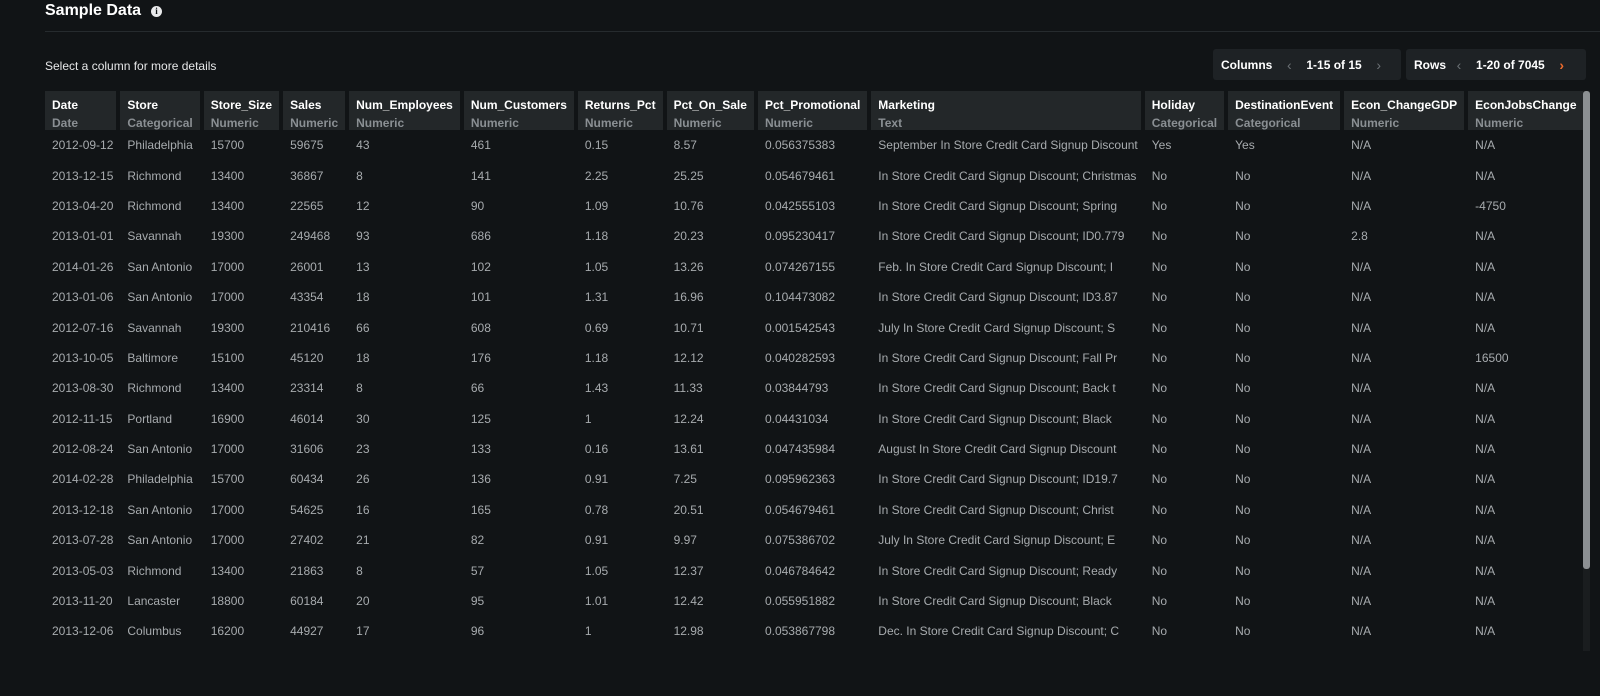  Describe the element at coordinates (363, 205) in the screenshot. I see `table-cell: 12` at that location.